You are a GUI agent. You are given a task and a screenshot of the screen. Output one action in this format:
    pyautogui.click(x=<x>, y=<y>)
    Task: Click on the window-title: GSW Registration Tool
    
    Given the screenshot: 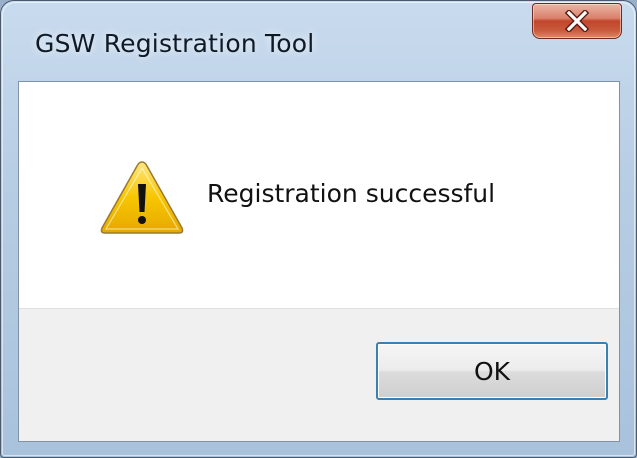 What is the action you would take?
    pyautogui.click(x=175, y=43)
    